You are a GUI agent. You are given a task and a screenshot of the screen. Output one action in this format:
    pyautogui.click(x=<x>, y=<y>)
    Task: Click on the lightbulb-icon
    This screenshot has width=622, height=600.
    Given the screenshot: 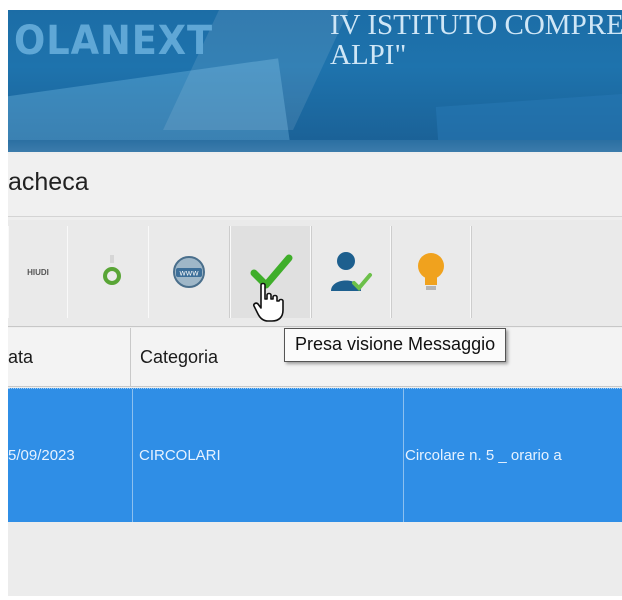 What is the action you would take?
    pyautogui.click(x=431, y=271)
    